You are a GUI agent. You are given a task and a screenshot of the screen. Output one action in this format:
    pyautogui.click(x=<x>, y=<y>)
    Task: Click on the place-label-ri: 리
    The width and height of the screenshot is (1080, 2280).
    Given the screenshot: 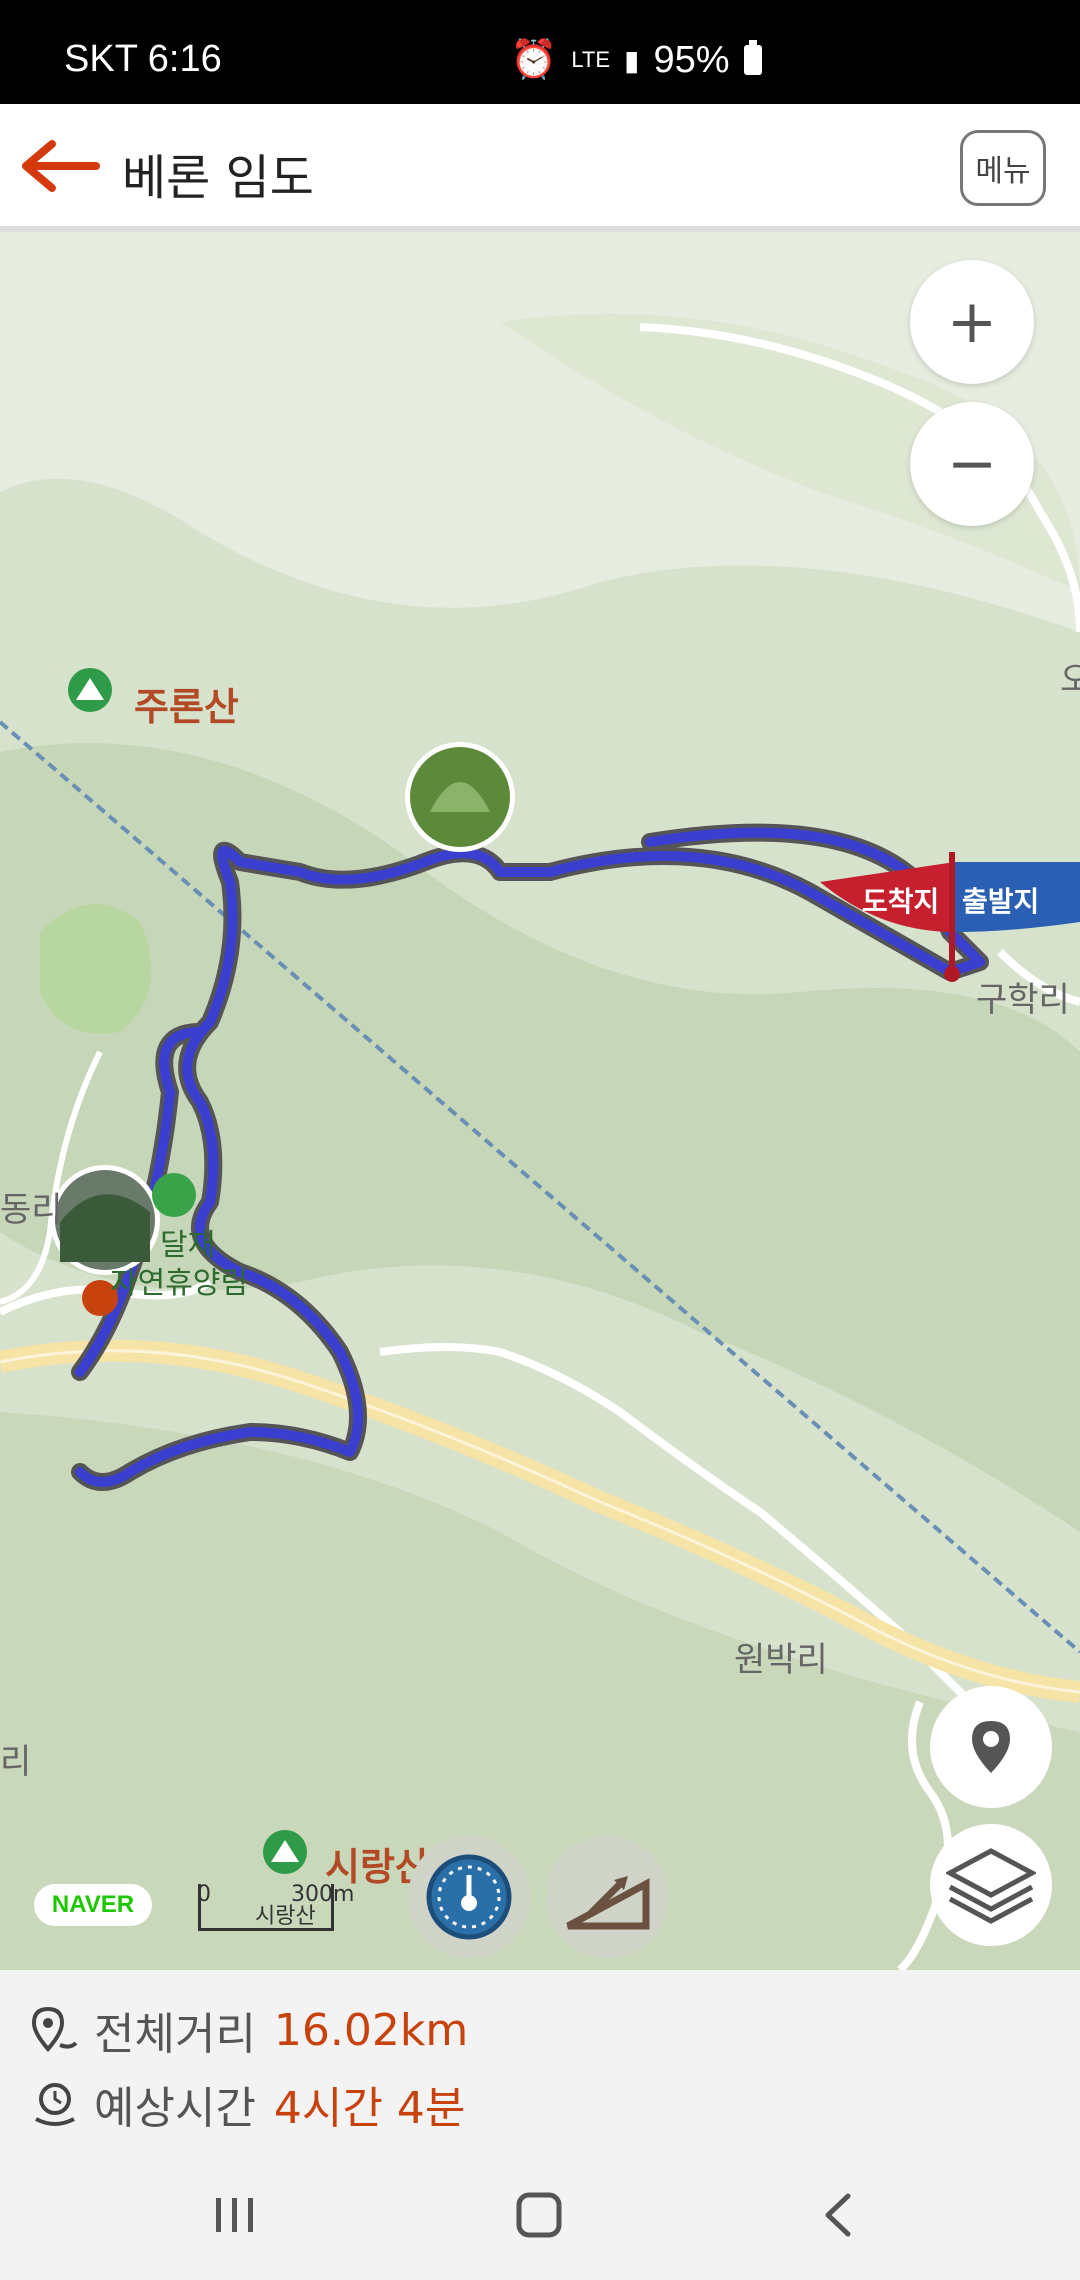 What is the action you would take?
    pyautogui.click(x=16, y=1762)
    